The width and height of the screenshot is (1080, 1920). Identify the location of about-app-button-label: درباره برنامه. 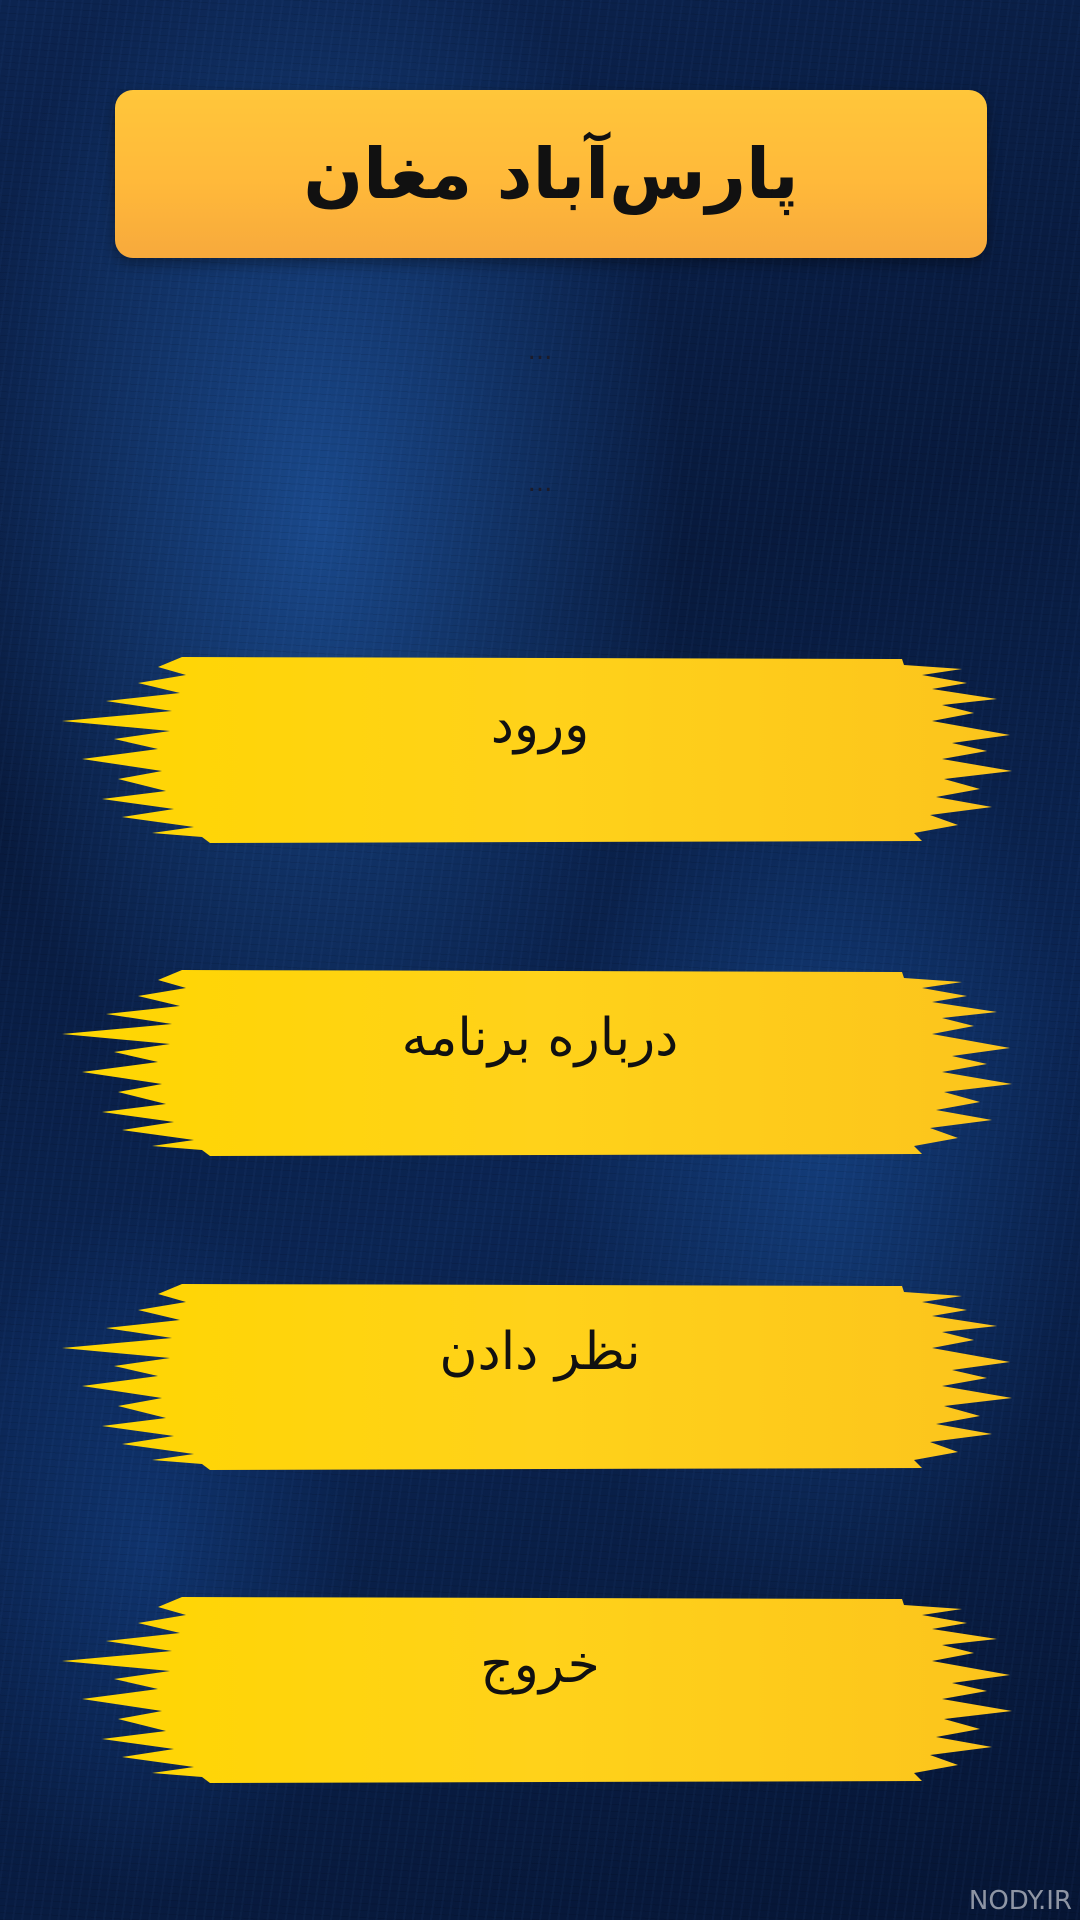
(540, 1038).